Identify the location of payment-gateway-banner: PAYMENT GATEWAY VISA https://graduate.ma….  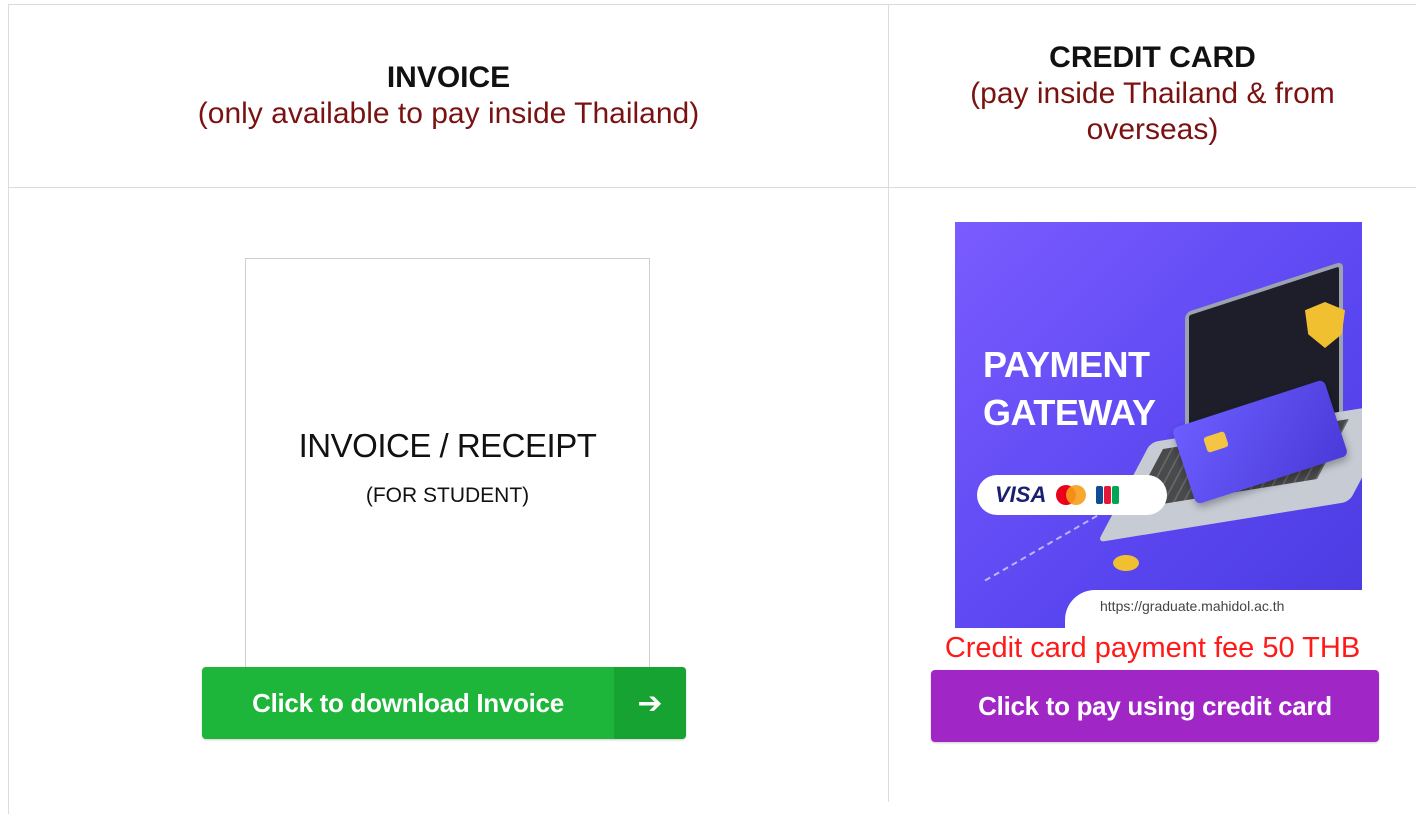
(1158, 425).